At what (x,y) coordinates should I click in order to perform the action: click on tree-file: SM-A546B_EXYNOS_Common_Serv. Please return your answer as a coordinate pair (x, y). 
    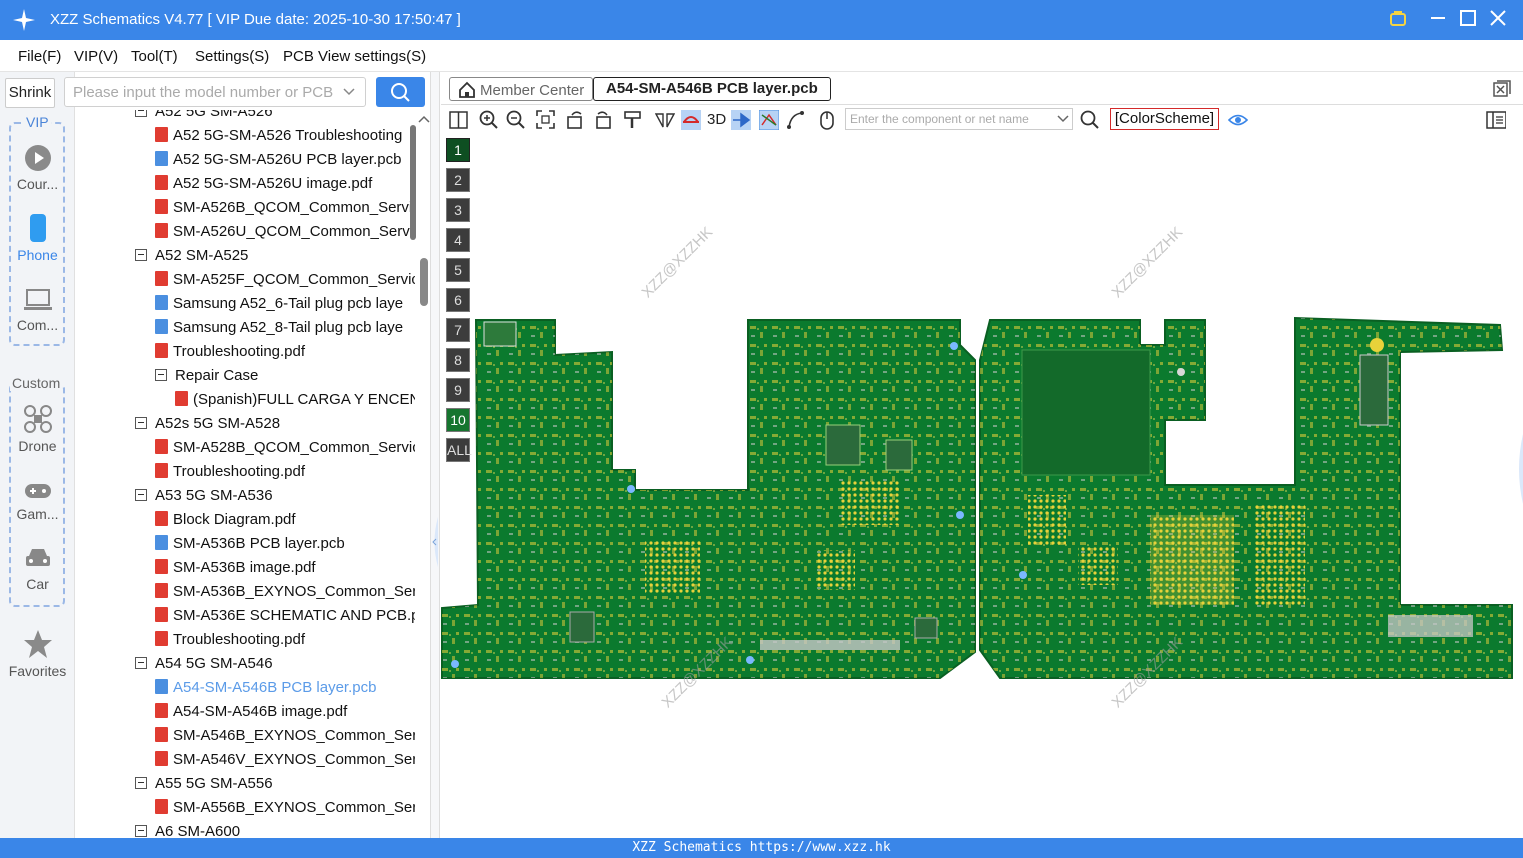
    Looking at the image, I should click on (285, 736).